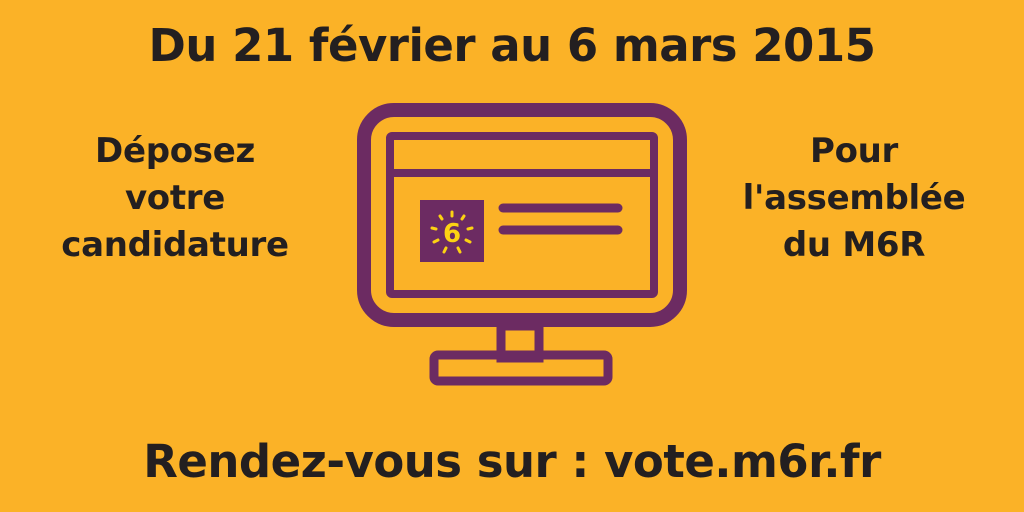 The width and height of the screenshot is (1024, 512). What do you see at coordinates (175, 245) in the screenshot?
I see `left-line-3: candidature` at bounding box center [175, 245].